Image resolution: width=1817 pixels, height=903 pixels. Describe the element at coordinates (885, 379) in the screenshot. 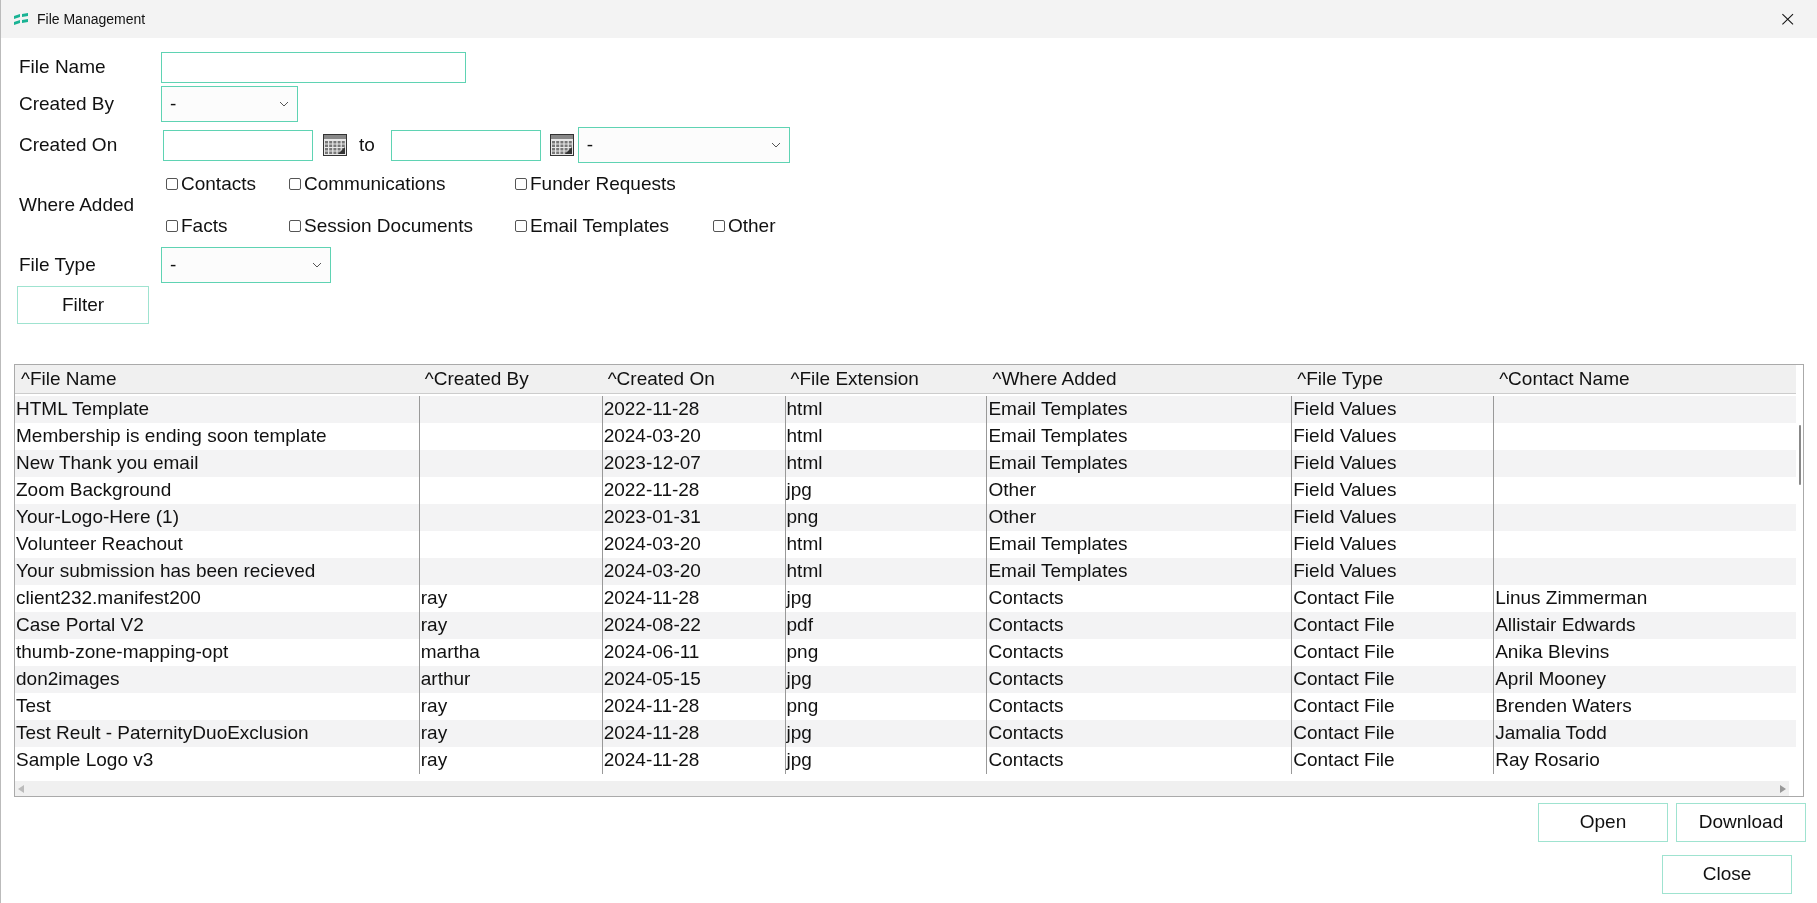

I see `column-header: ^File Extension` at that location.